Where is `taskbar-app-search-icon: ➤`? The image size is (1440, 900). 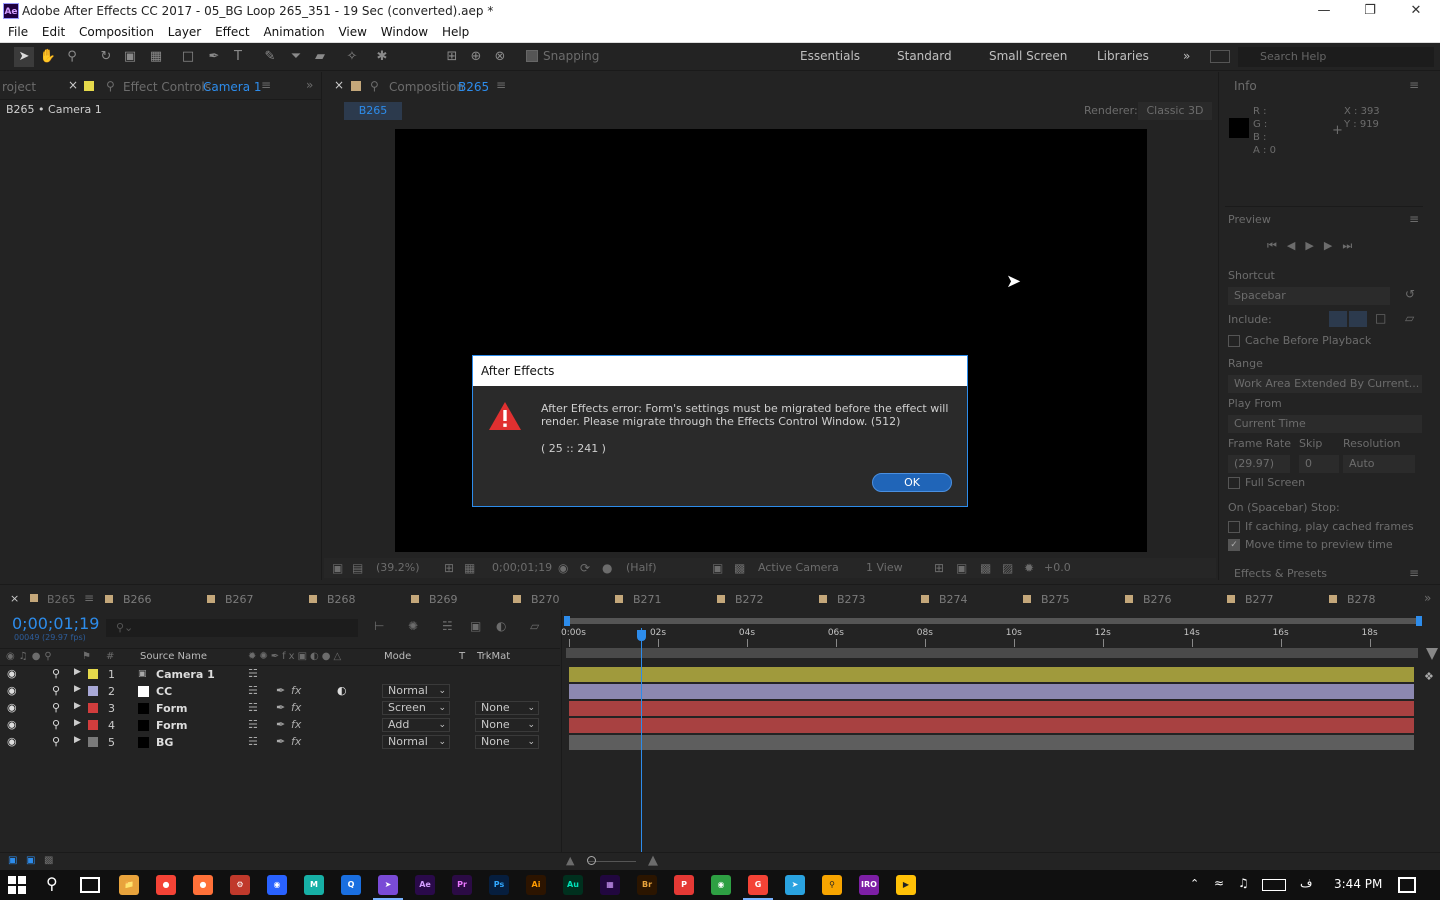
taskbar-app-search-icon: ➤ is located at coordinates (795, 885).